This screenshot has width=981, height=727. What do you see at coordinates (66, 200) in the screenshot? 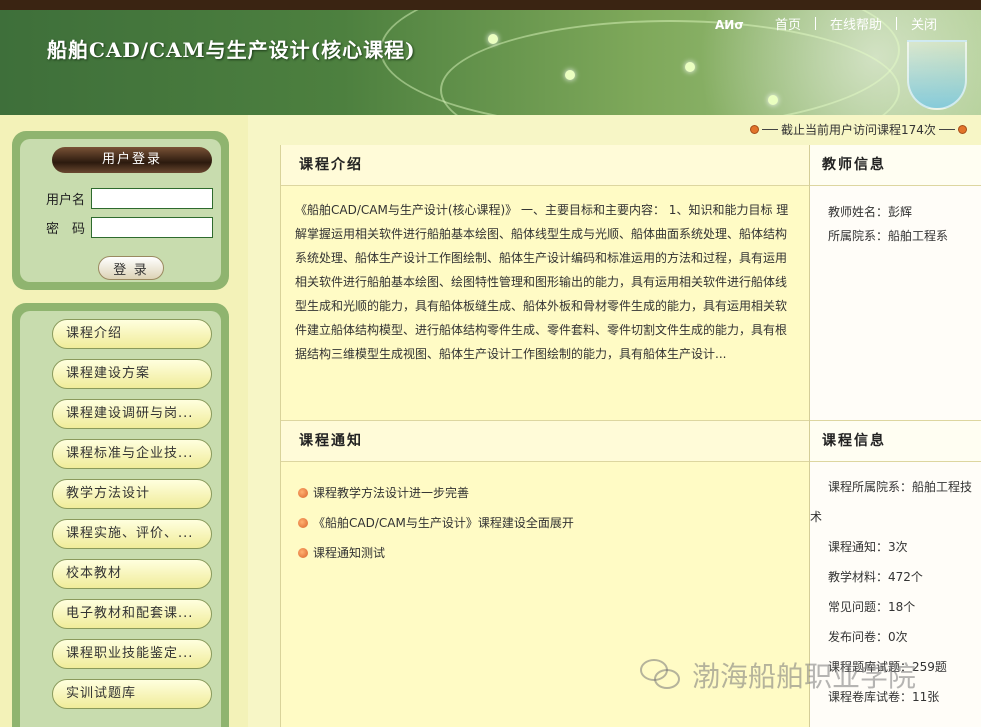
I see `username-label: 用户名` at bounding box center [66, 200].